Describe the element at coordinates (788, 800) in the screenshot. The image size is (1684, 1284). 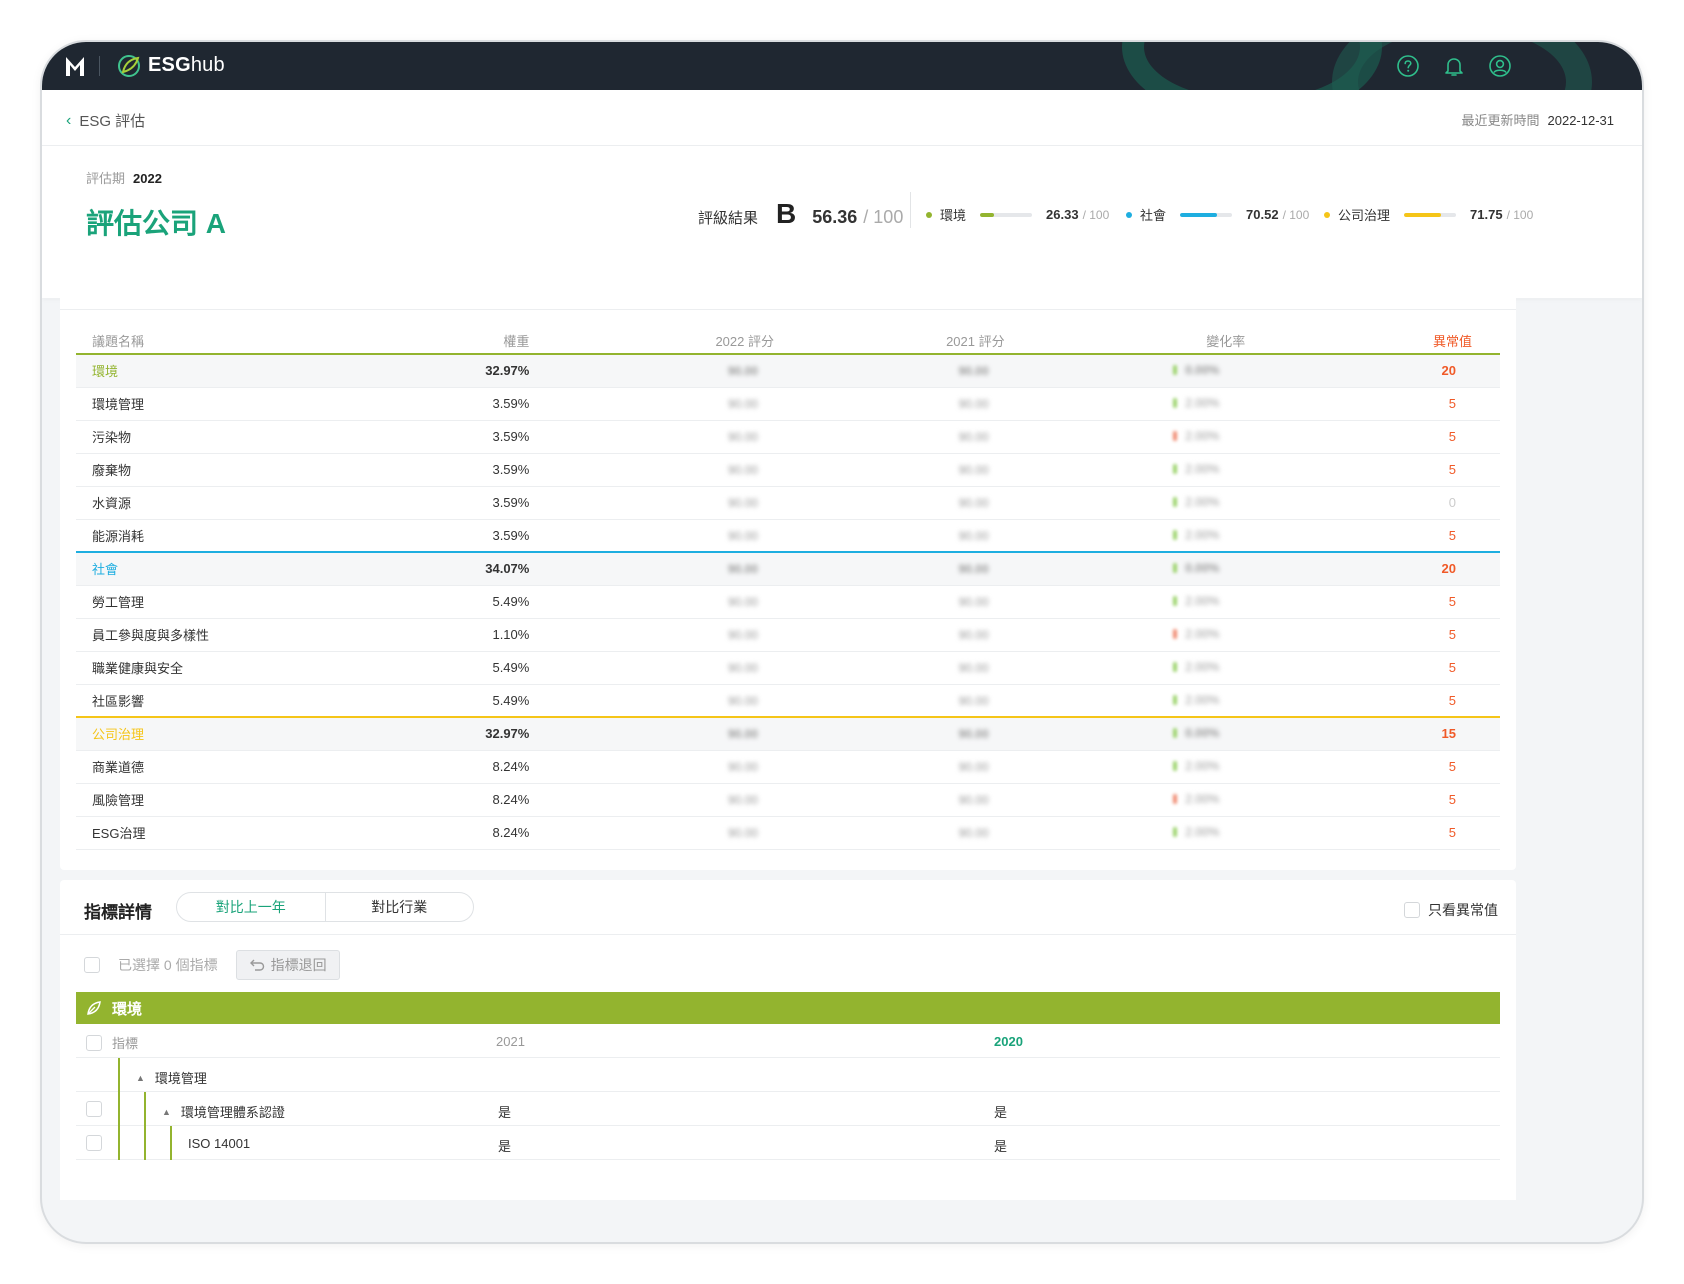
I see `issue-row: 風險管理 8.24% 90.00 90.00 2.00% 5` at that location.